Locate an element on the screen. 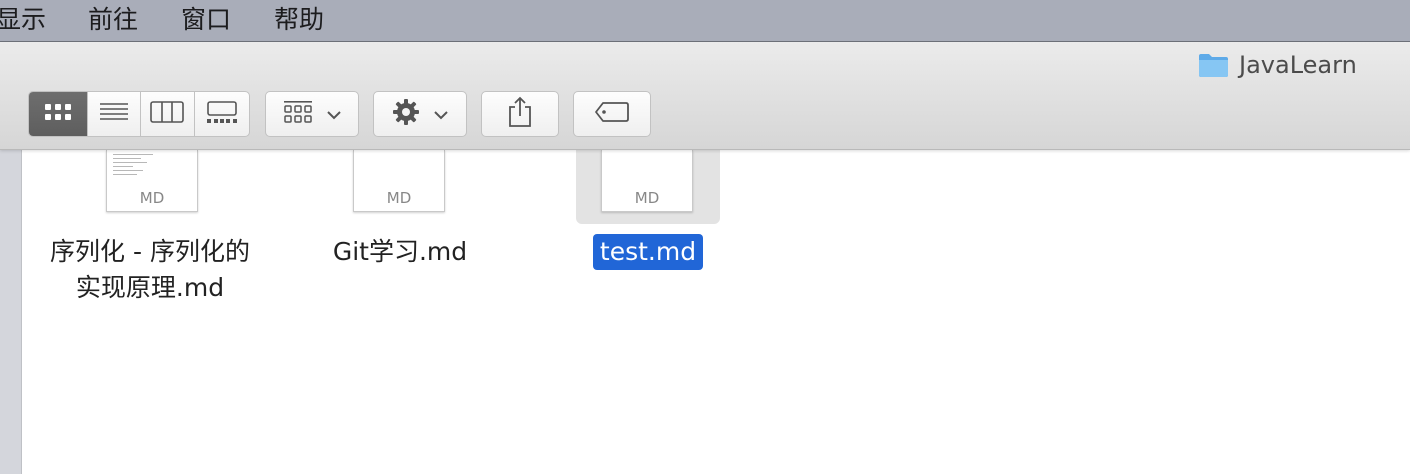 The height and width of the screenshot is (474, 1410). arrange-button is located at coordinates (312, 114).